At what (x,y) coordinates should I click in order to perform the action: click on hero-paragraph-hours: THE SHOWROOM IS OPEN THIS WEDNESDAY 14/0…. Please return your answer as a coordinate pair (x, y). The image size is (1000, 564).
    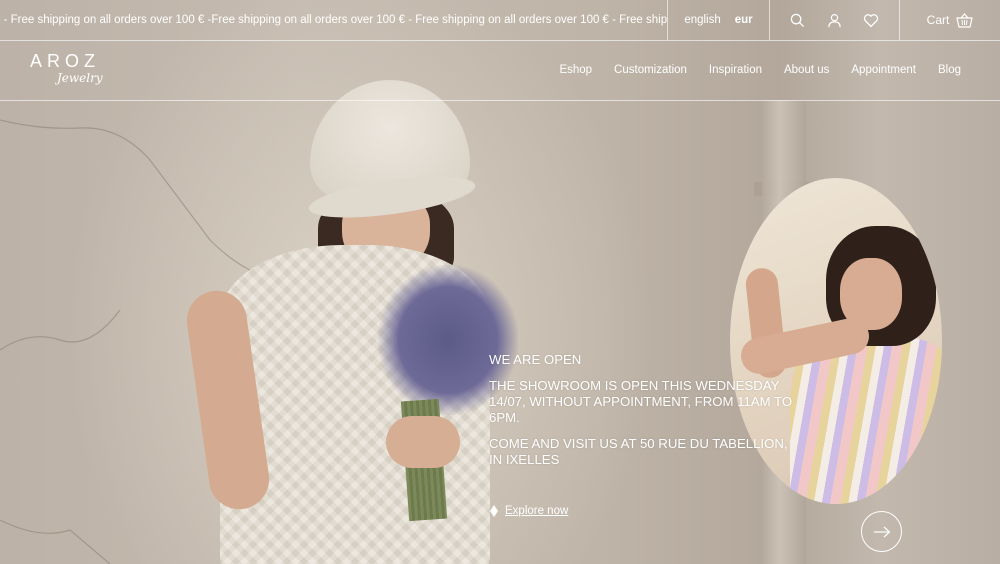
    Looking at the image, I should click on (641, 401).